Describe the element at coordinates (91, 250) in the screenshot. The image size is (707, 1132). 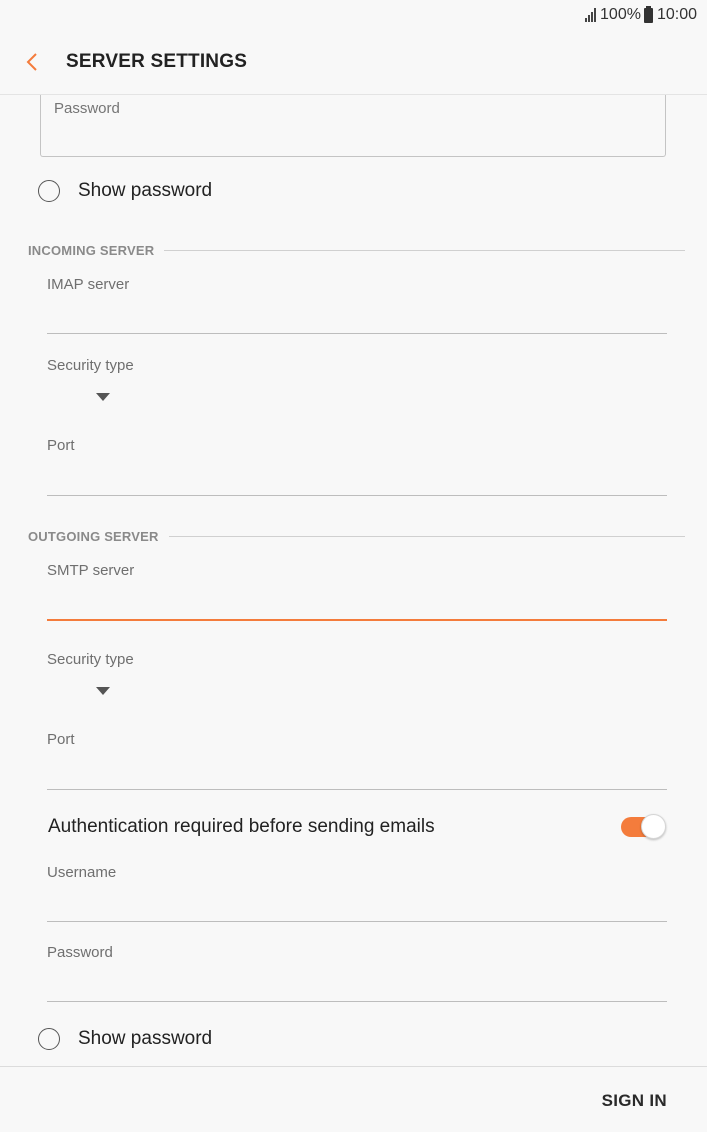
I see `incoming-server-title: INCOMING SERVER` at that location.